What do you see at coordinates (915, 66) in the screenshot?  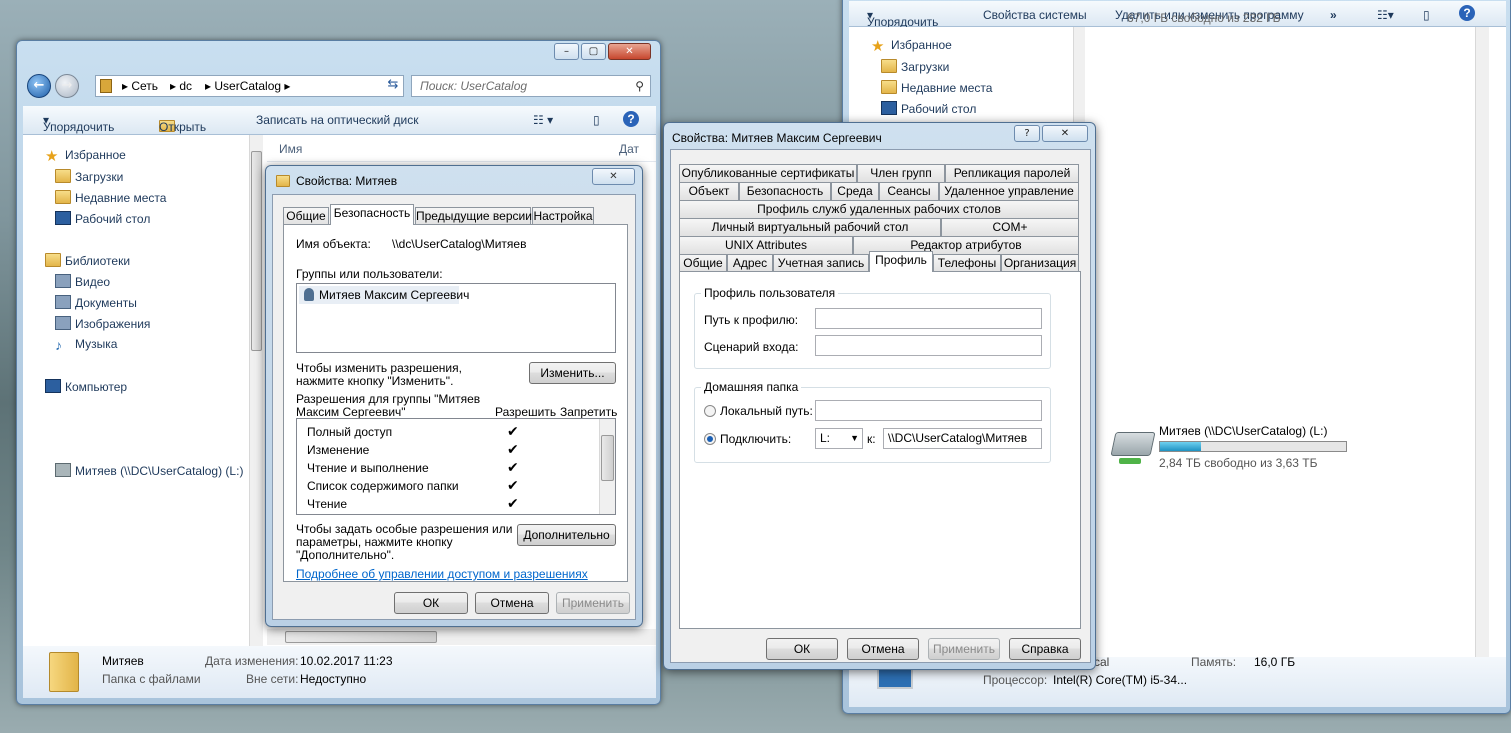 I see `right-nav-downloads: Загрузки` at bounding box center [915, 66].